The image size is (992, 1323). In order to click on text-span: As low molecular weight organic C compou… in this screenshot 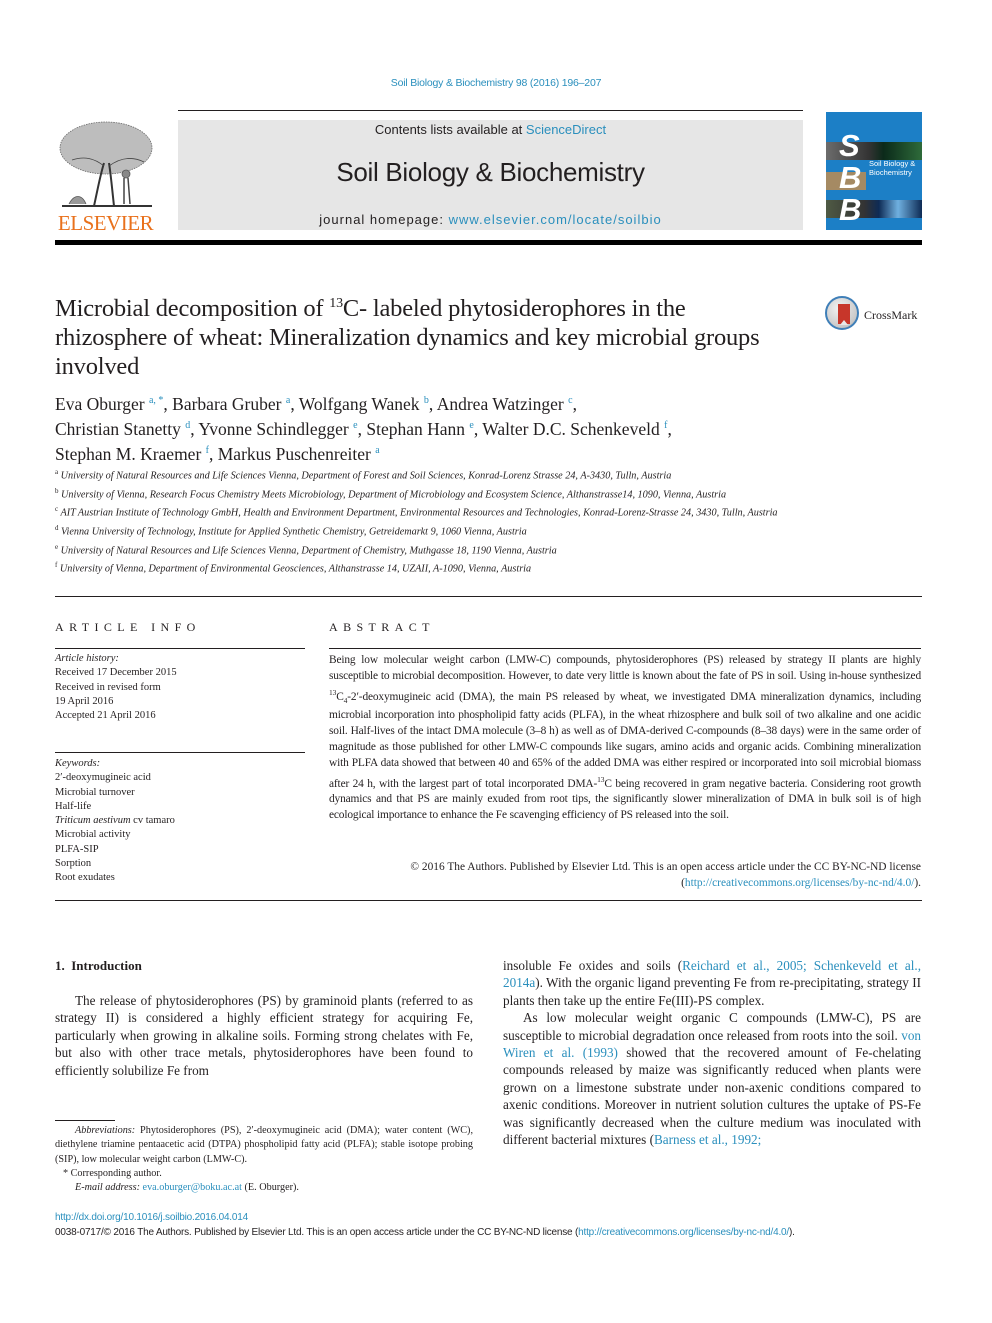, I will do `click(712, 1026)`.